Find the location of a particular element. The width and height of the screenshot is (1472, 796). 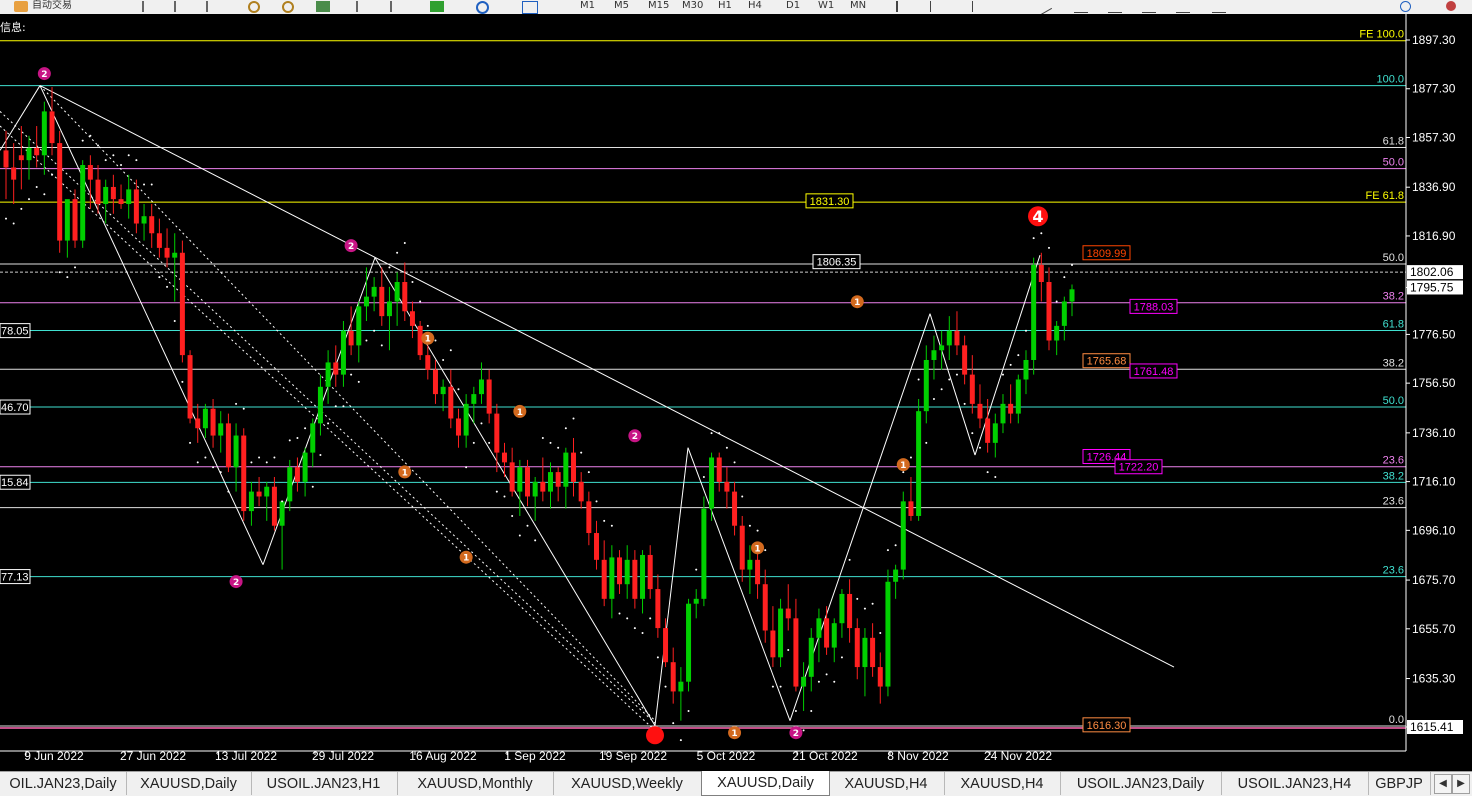

shapes-icon is located at coordinates (1219, 7).